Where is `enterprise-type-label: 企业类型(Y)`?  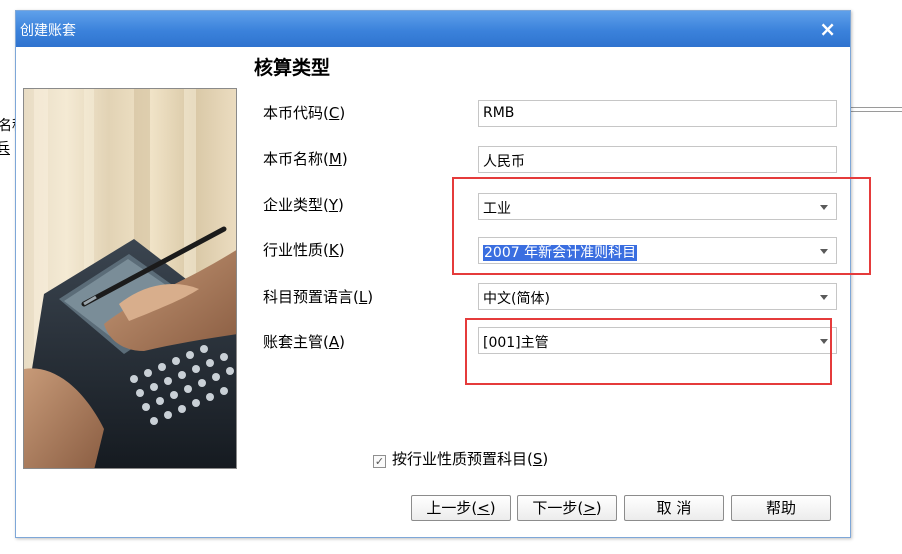 enterprise-type-label: 企业类型(Y) is located at coordinates (303, 205).